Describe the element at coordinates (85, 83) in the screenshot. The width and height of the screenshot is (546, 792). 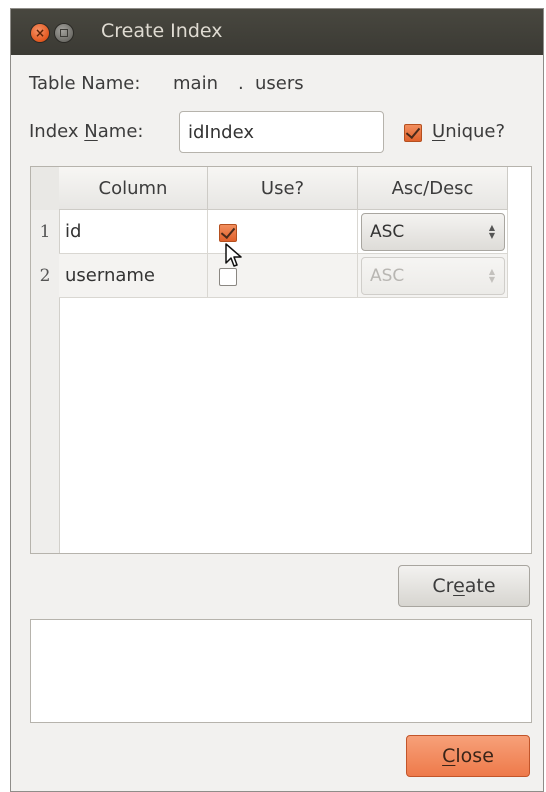
I see `table-name-label: Table Name:` at that location.